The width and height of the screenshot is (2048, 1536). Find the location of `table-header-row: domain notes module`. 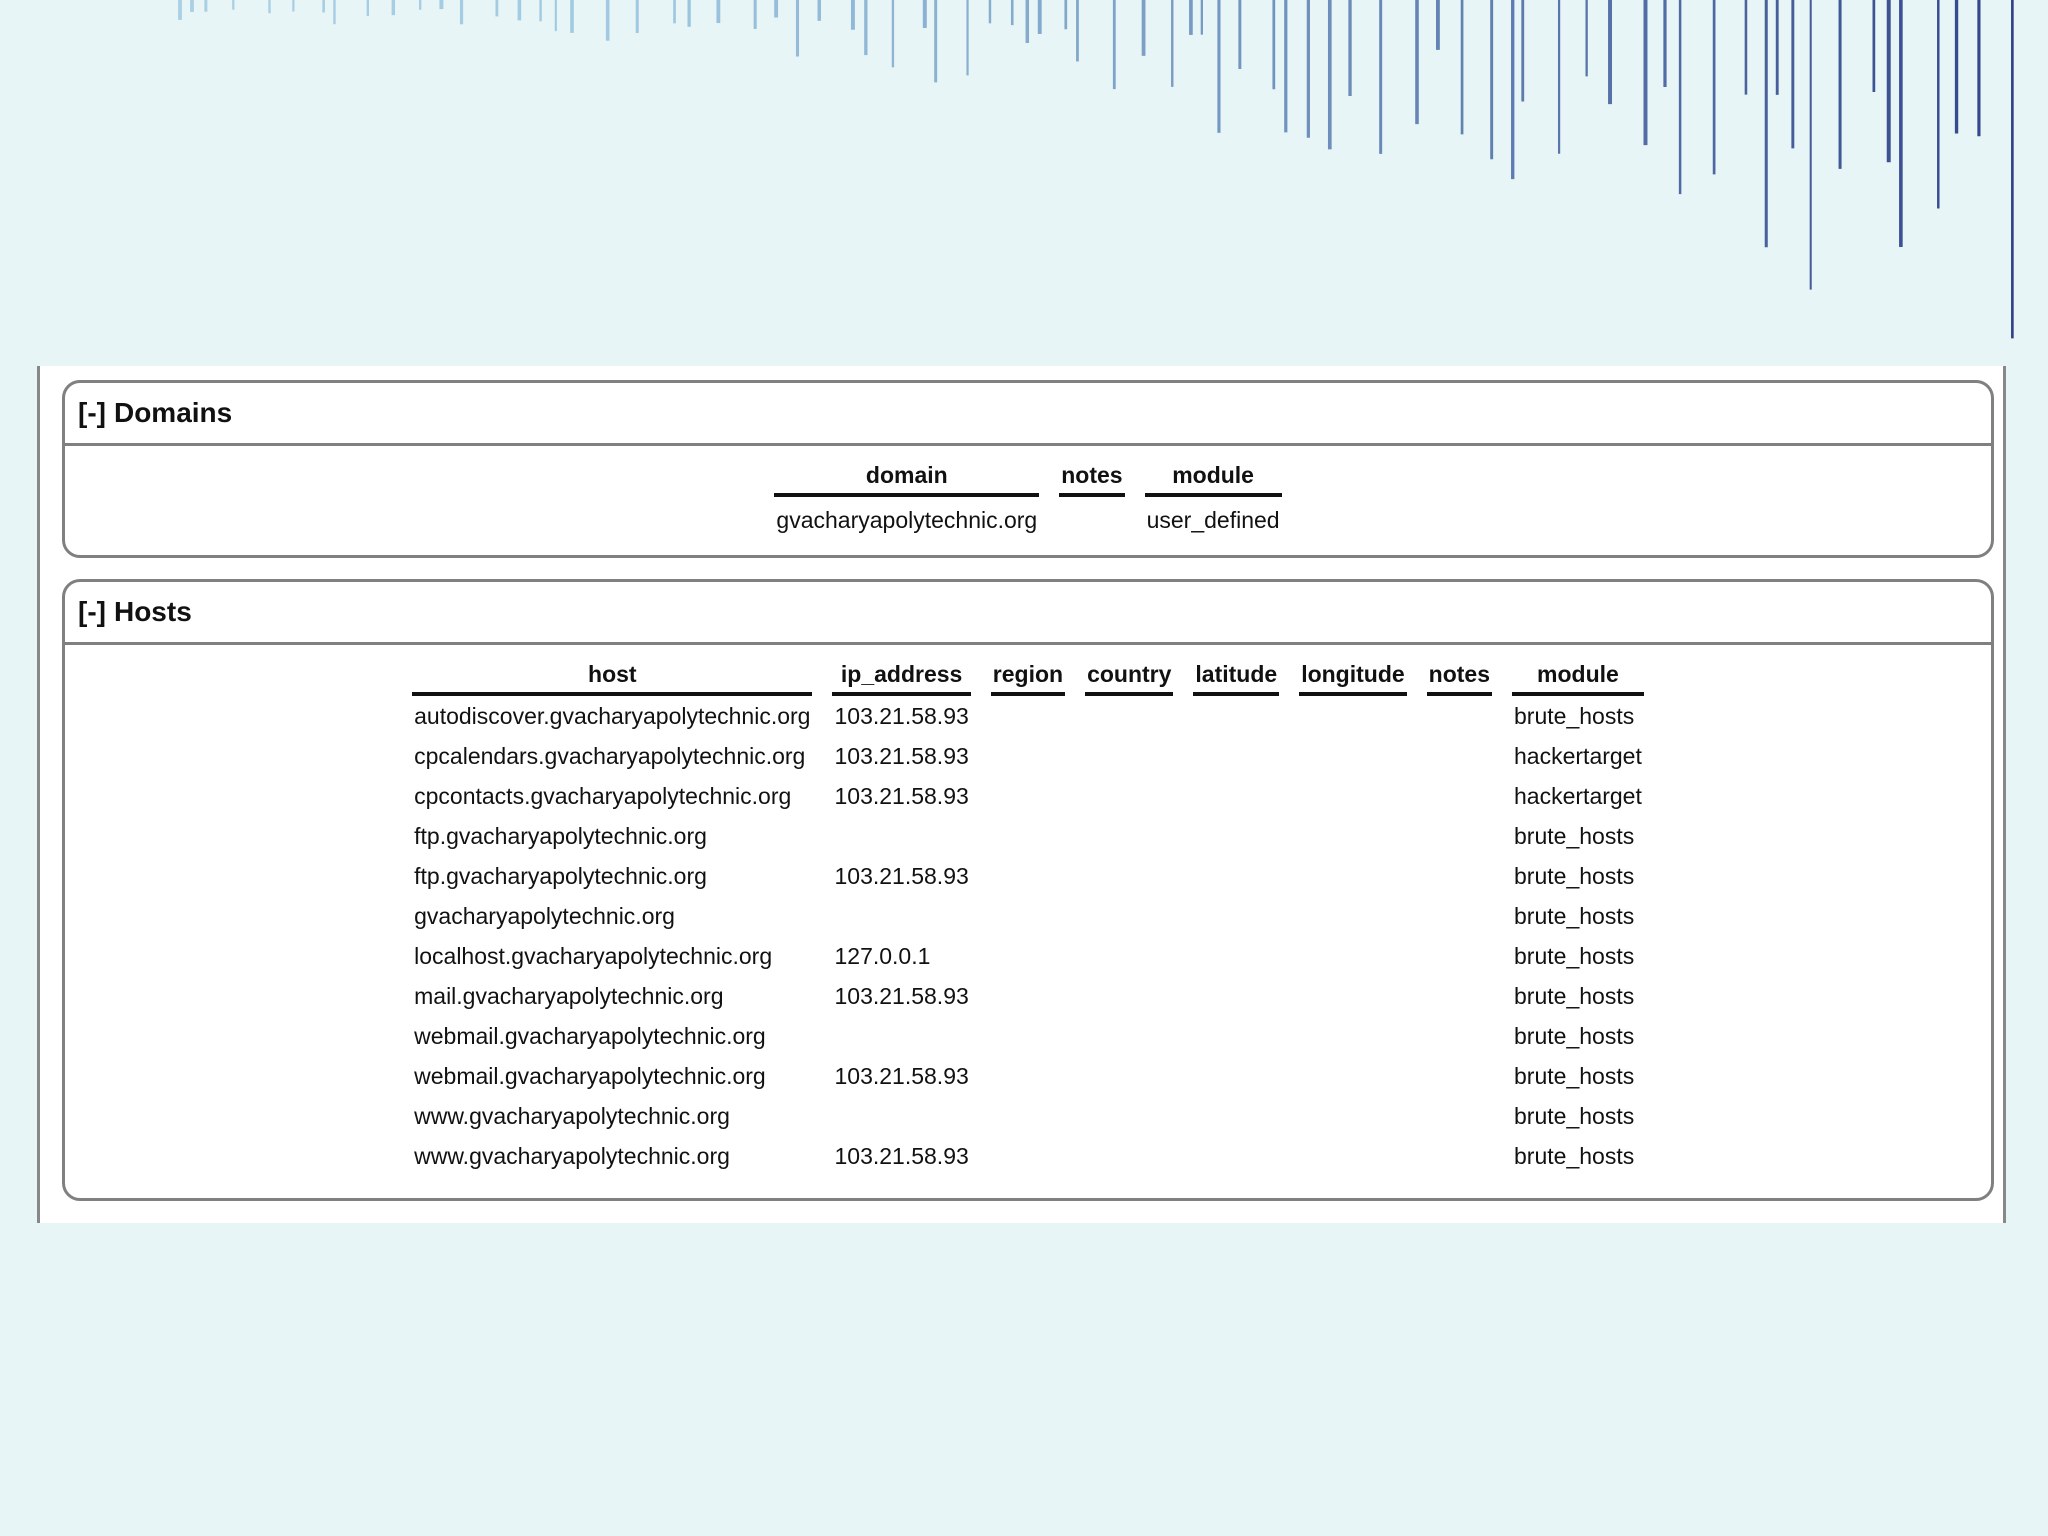

table-header-row: domain notes module is located at coordinates (1028, 478).